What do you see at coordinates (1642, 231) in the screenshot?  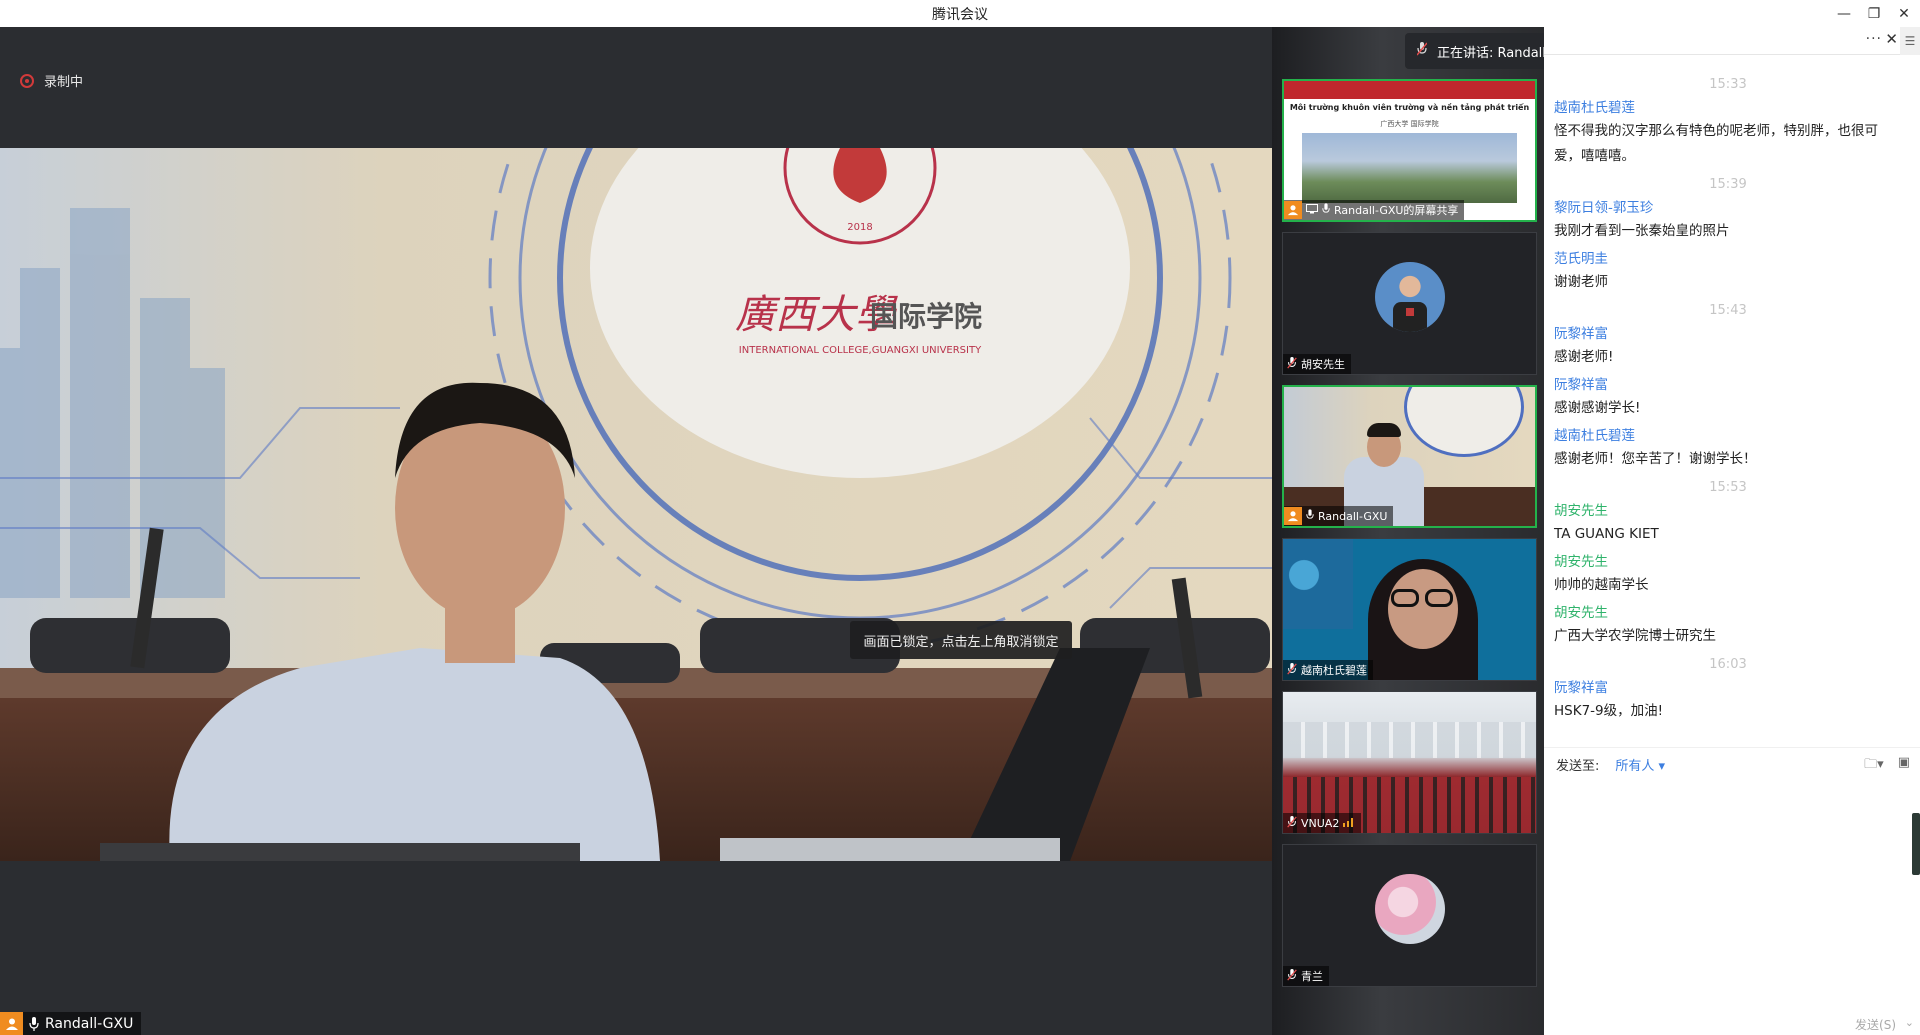 I see `chat-text: 我刚才看到一张秦始皇的照片` at bounding box center [1642, 231].